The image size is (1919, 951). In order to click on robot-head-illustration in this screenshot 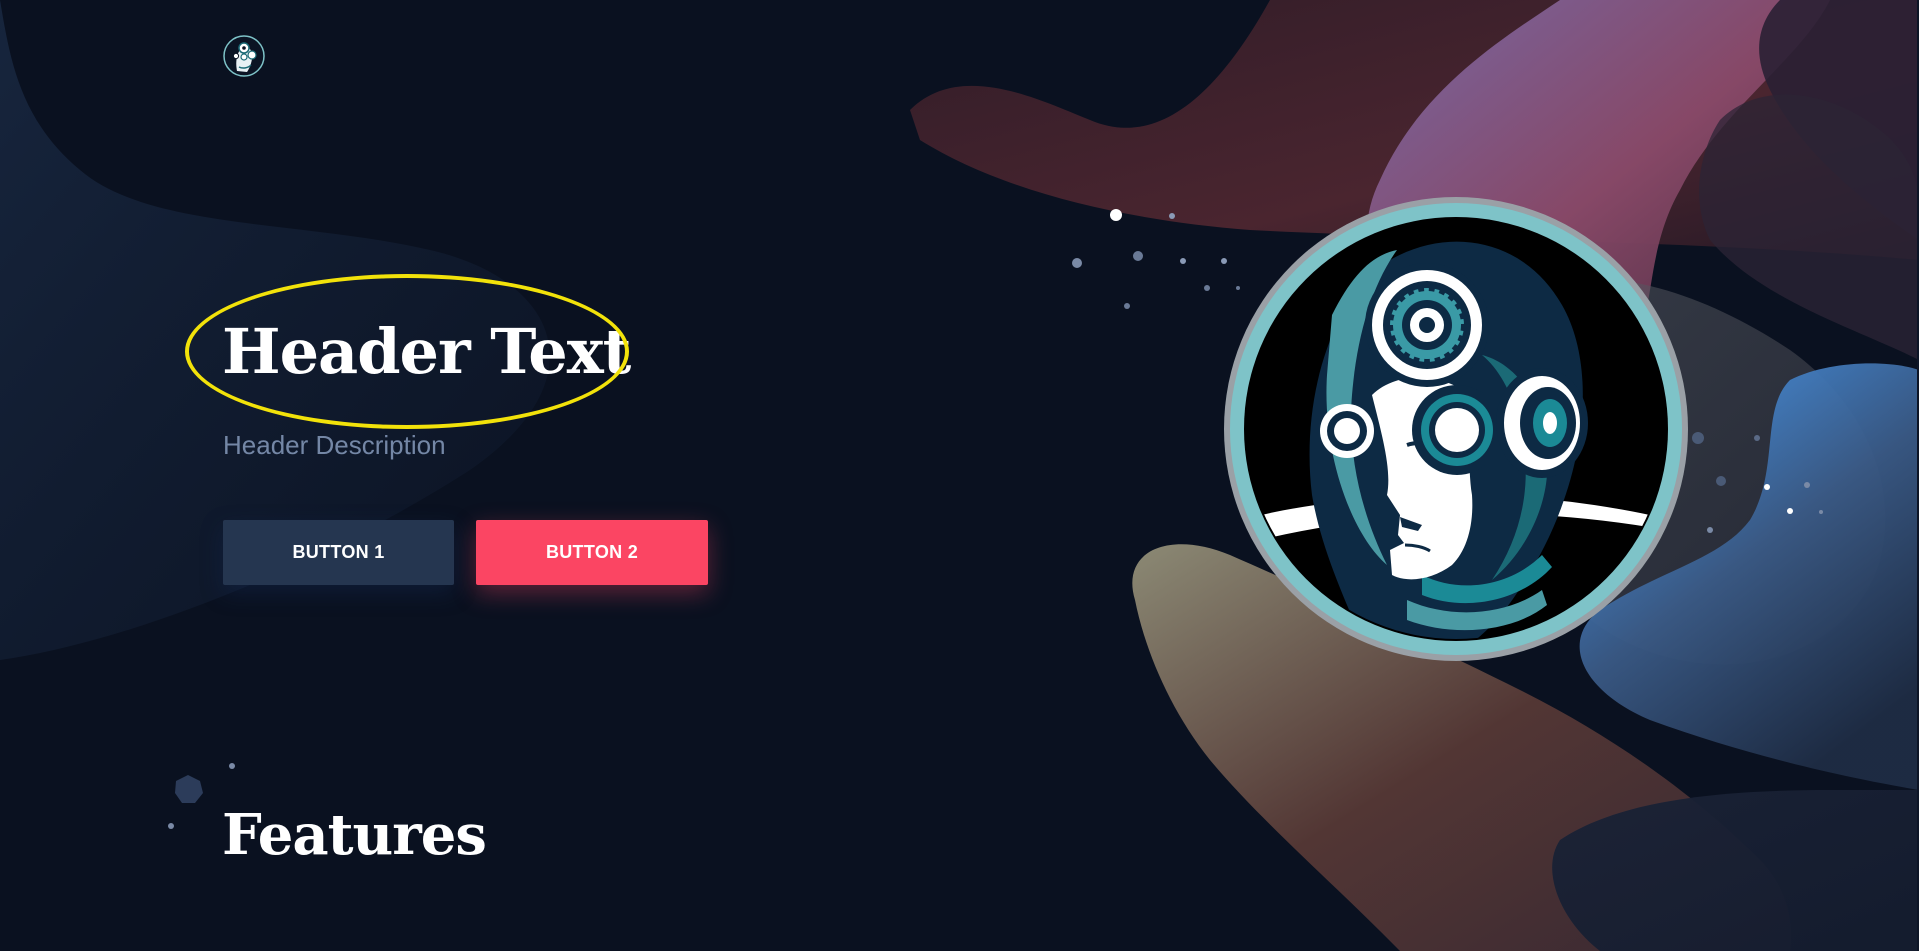, I will do `click(1456, 429)`.